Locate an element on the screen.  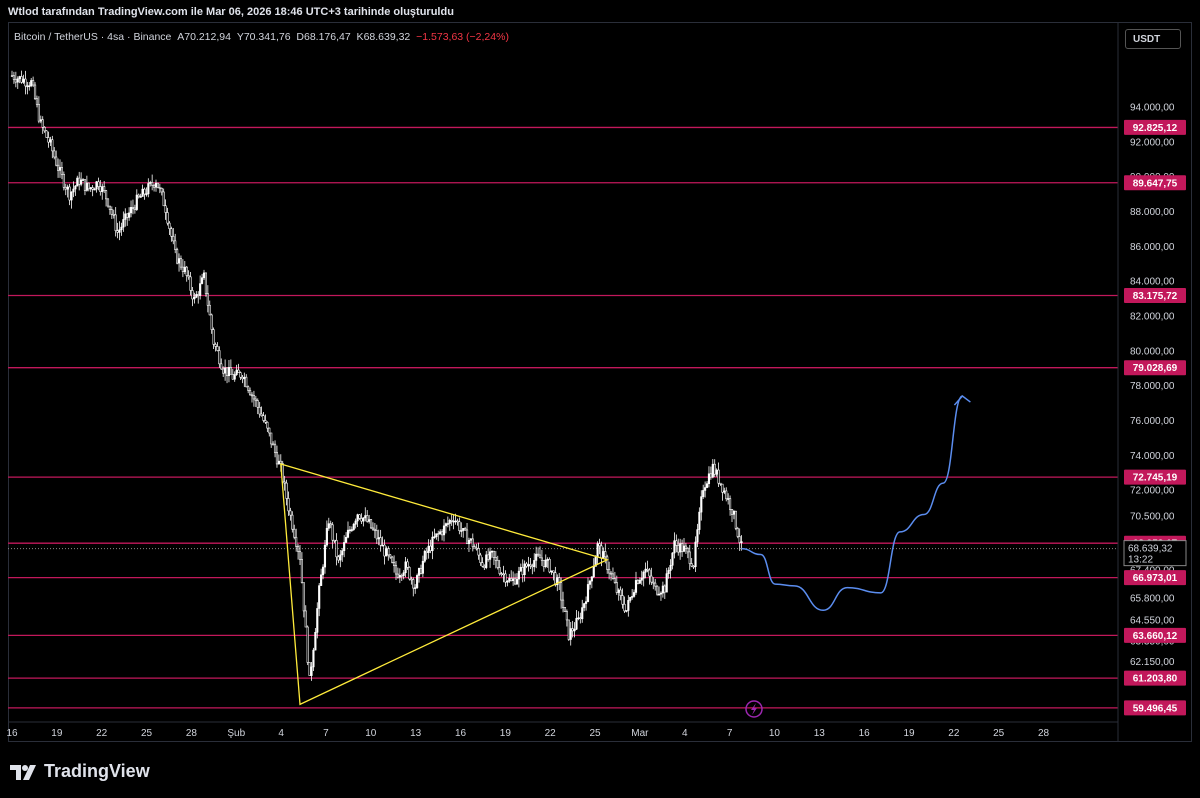
tradingview-logo: TradingView is located at coordinates (80, 771).